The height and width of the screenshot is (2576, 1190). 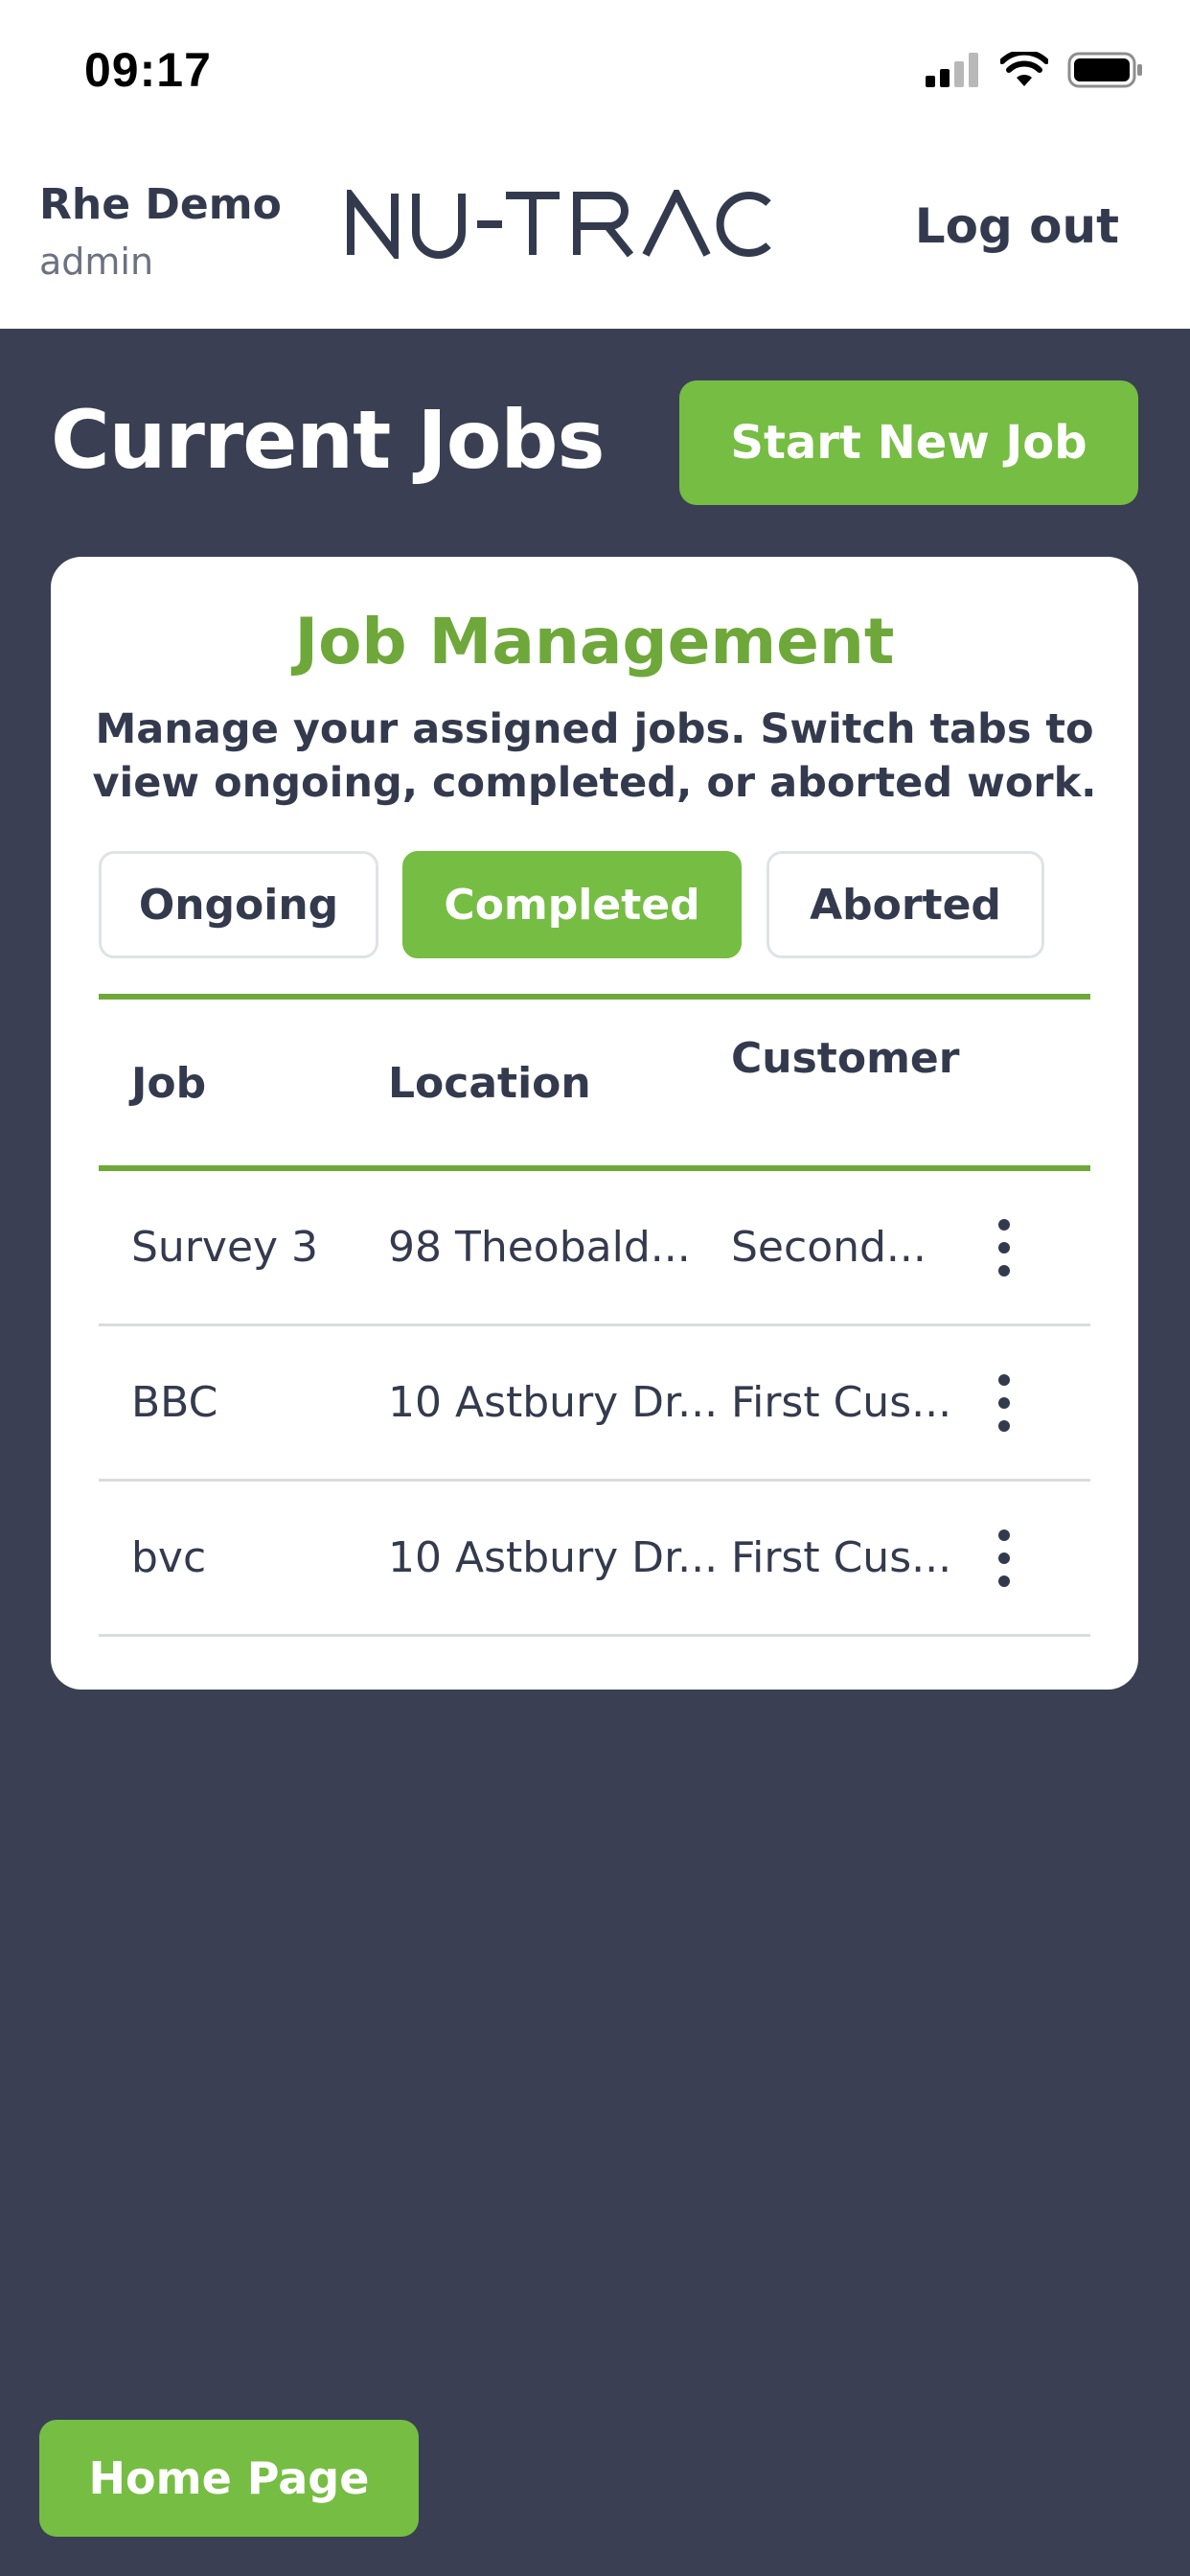 What do you see at coordinates (909, 443) in the screenshot?
I see `start-new-job-button: Start New Job` at bounding box center [909, 443].